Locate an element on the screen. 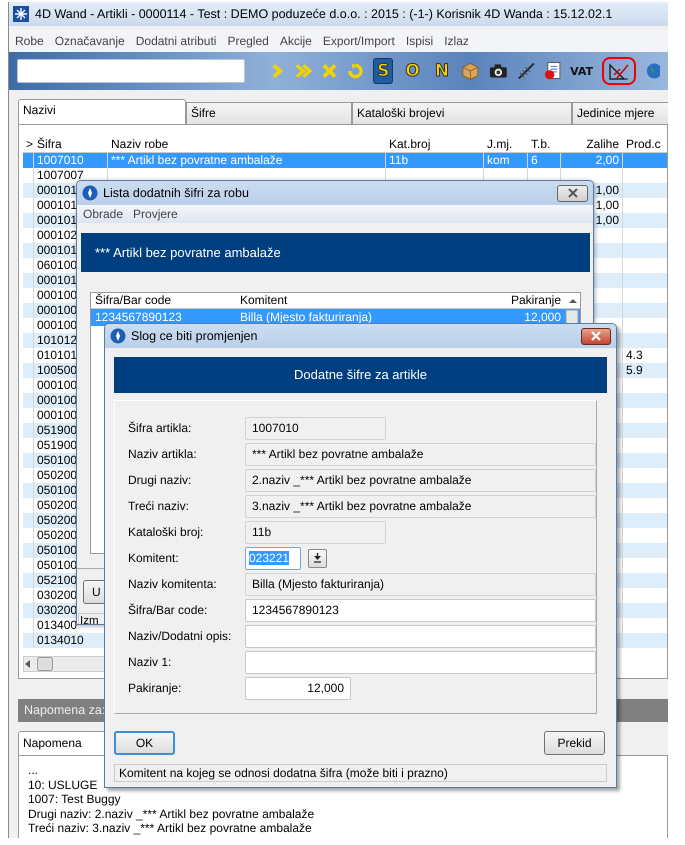  table-cell: 000102 is located at coordinates (57, 235).